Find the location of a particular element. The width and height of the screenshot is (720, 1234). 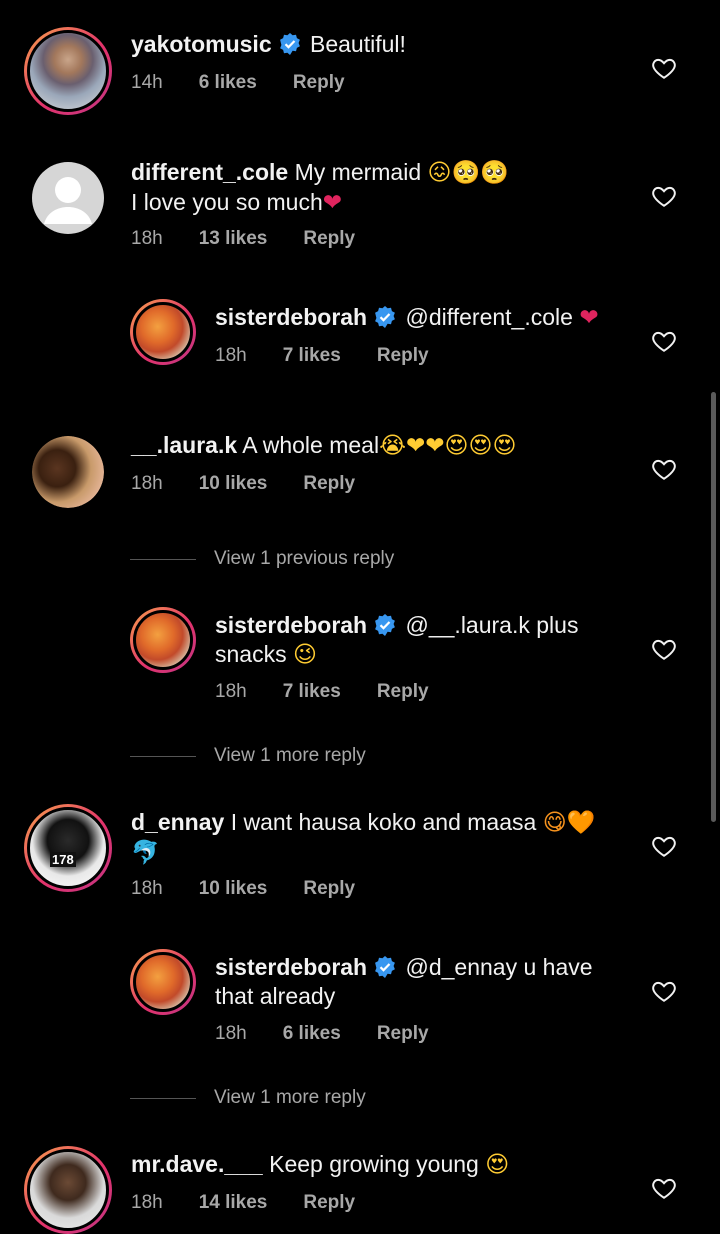

dolphin-emoji: 🐬 is located at coordinates (145, 853).